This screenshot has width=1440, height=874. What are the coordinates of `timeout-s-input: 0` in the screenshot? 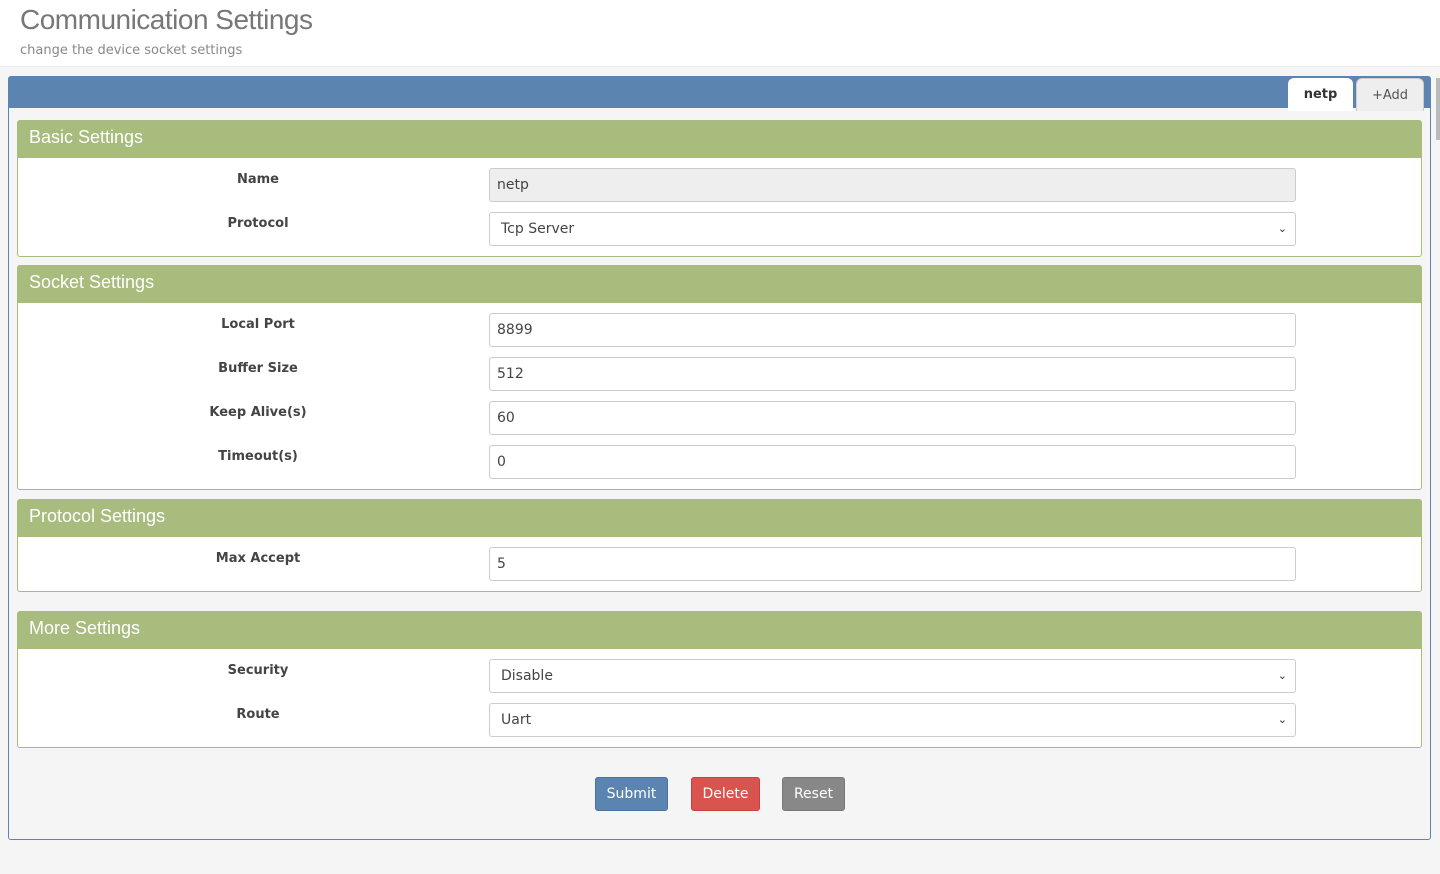 It's located at (892, 462).